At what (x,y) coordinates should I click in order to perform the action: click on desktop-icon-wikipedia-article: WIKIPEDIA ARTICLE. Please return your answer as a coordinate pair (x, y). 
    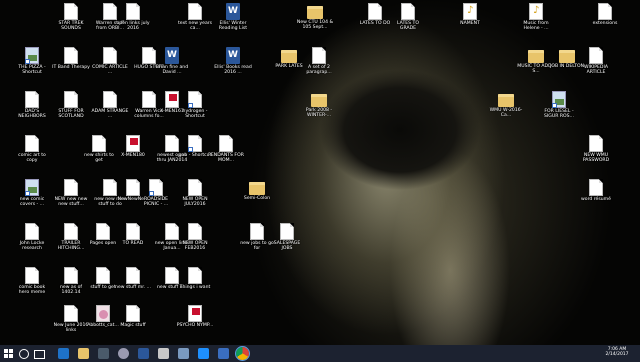
    Looking at the image, I should click on (596, 67).